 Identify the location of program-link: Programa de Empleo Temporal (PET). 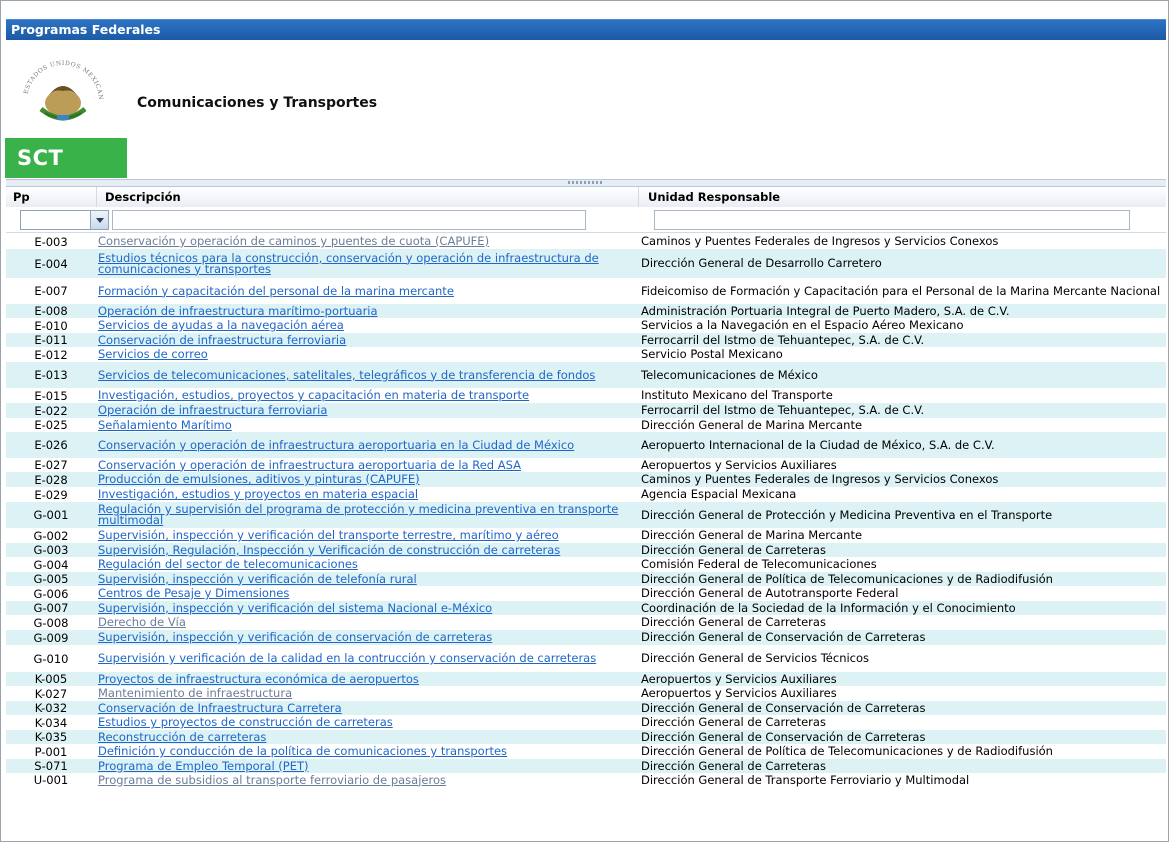
(203, 766).